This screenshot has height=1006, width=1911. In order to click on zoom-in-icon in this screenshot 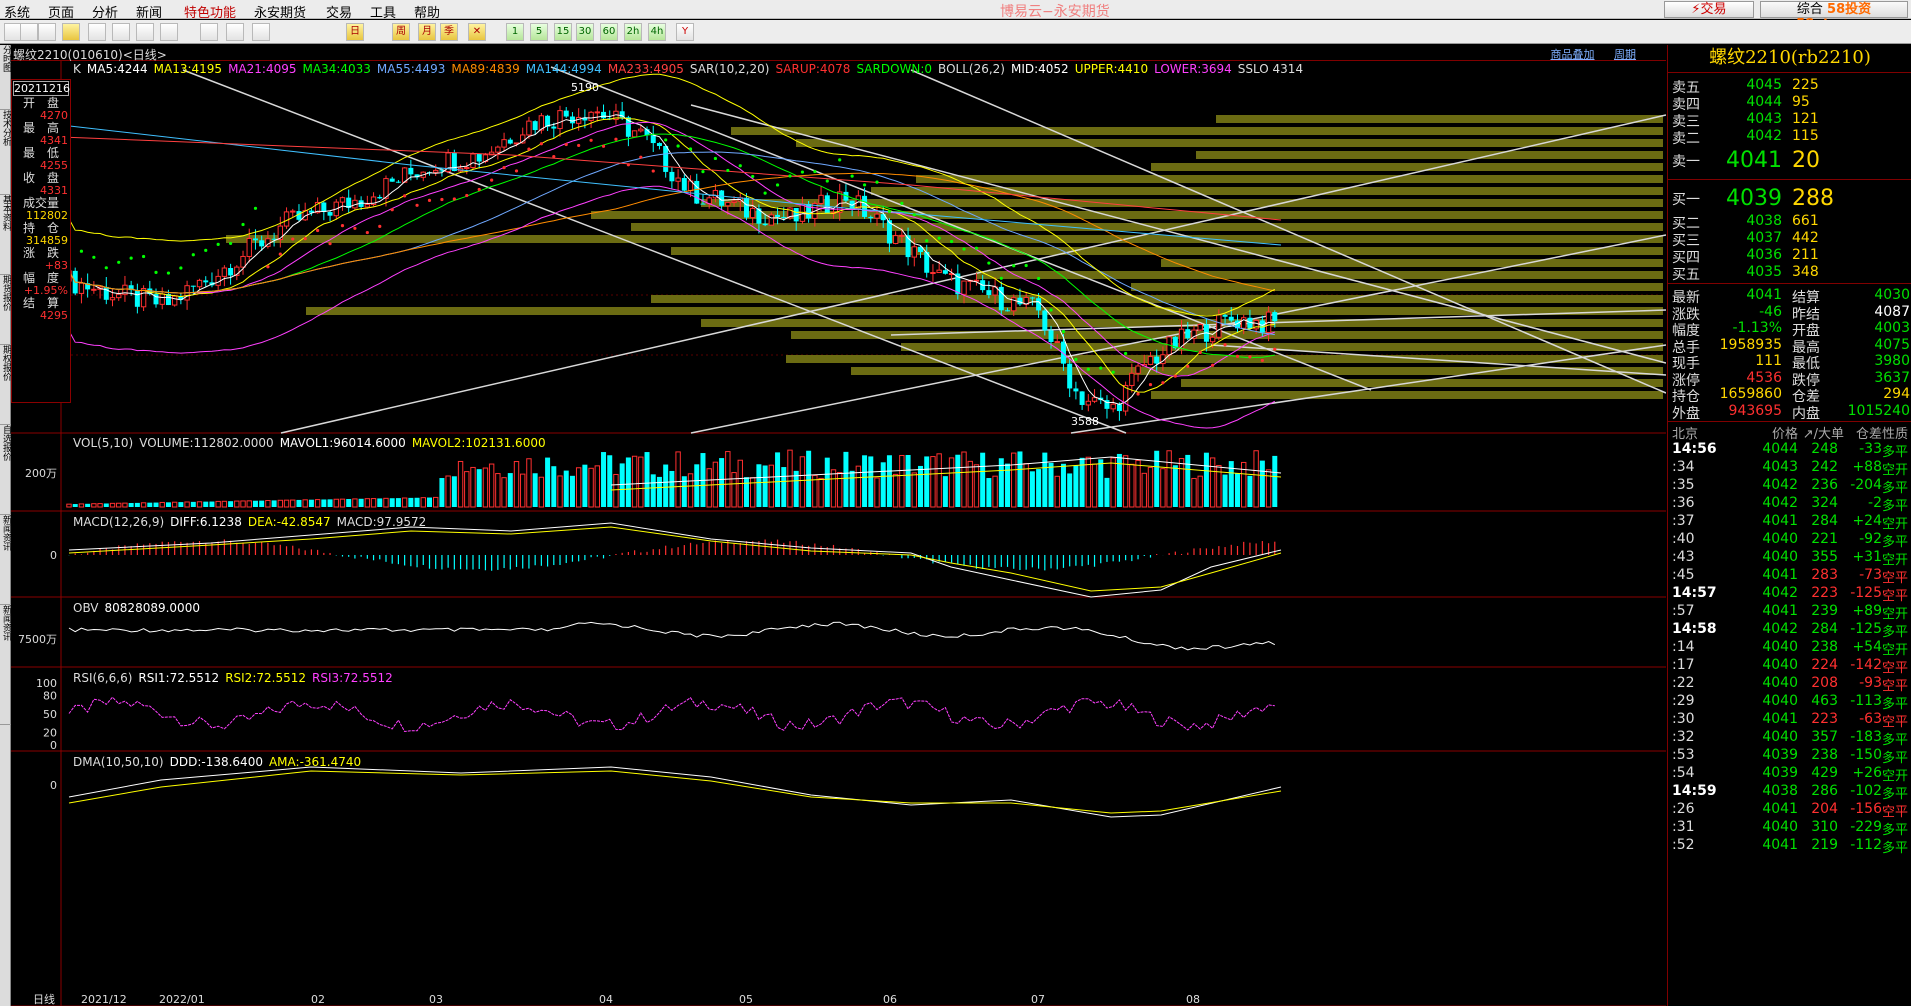, I will do `click(121, 32)`.